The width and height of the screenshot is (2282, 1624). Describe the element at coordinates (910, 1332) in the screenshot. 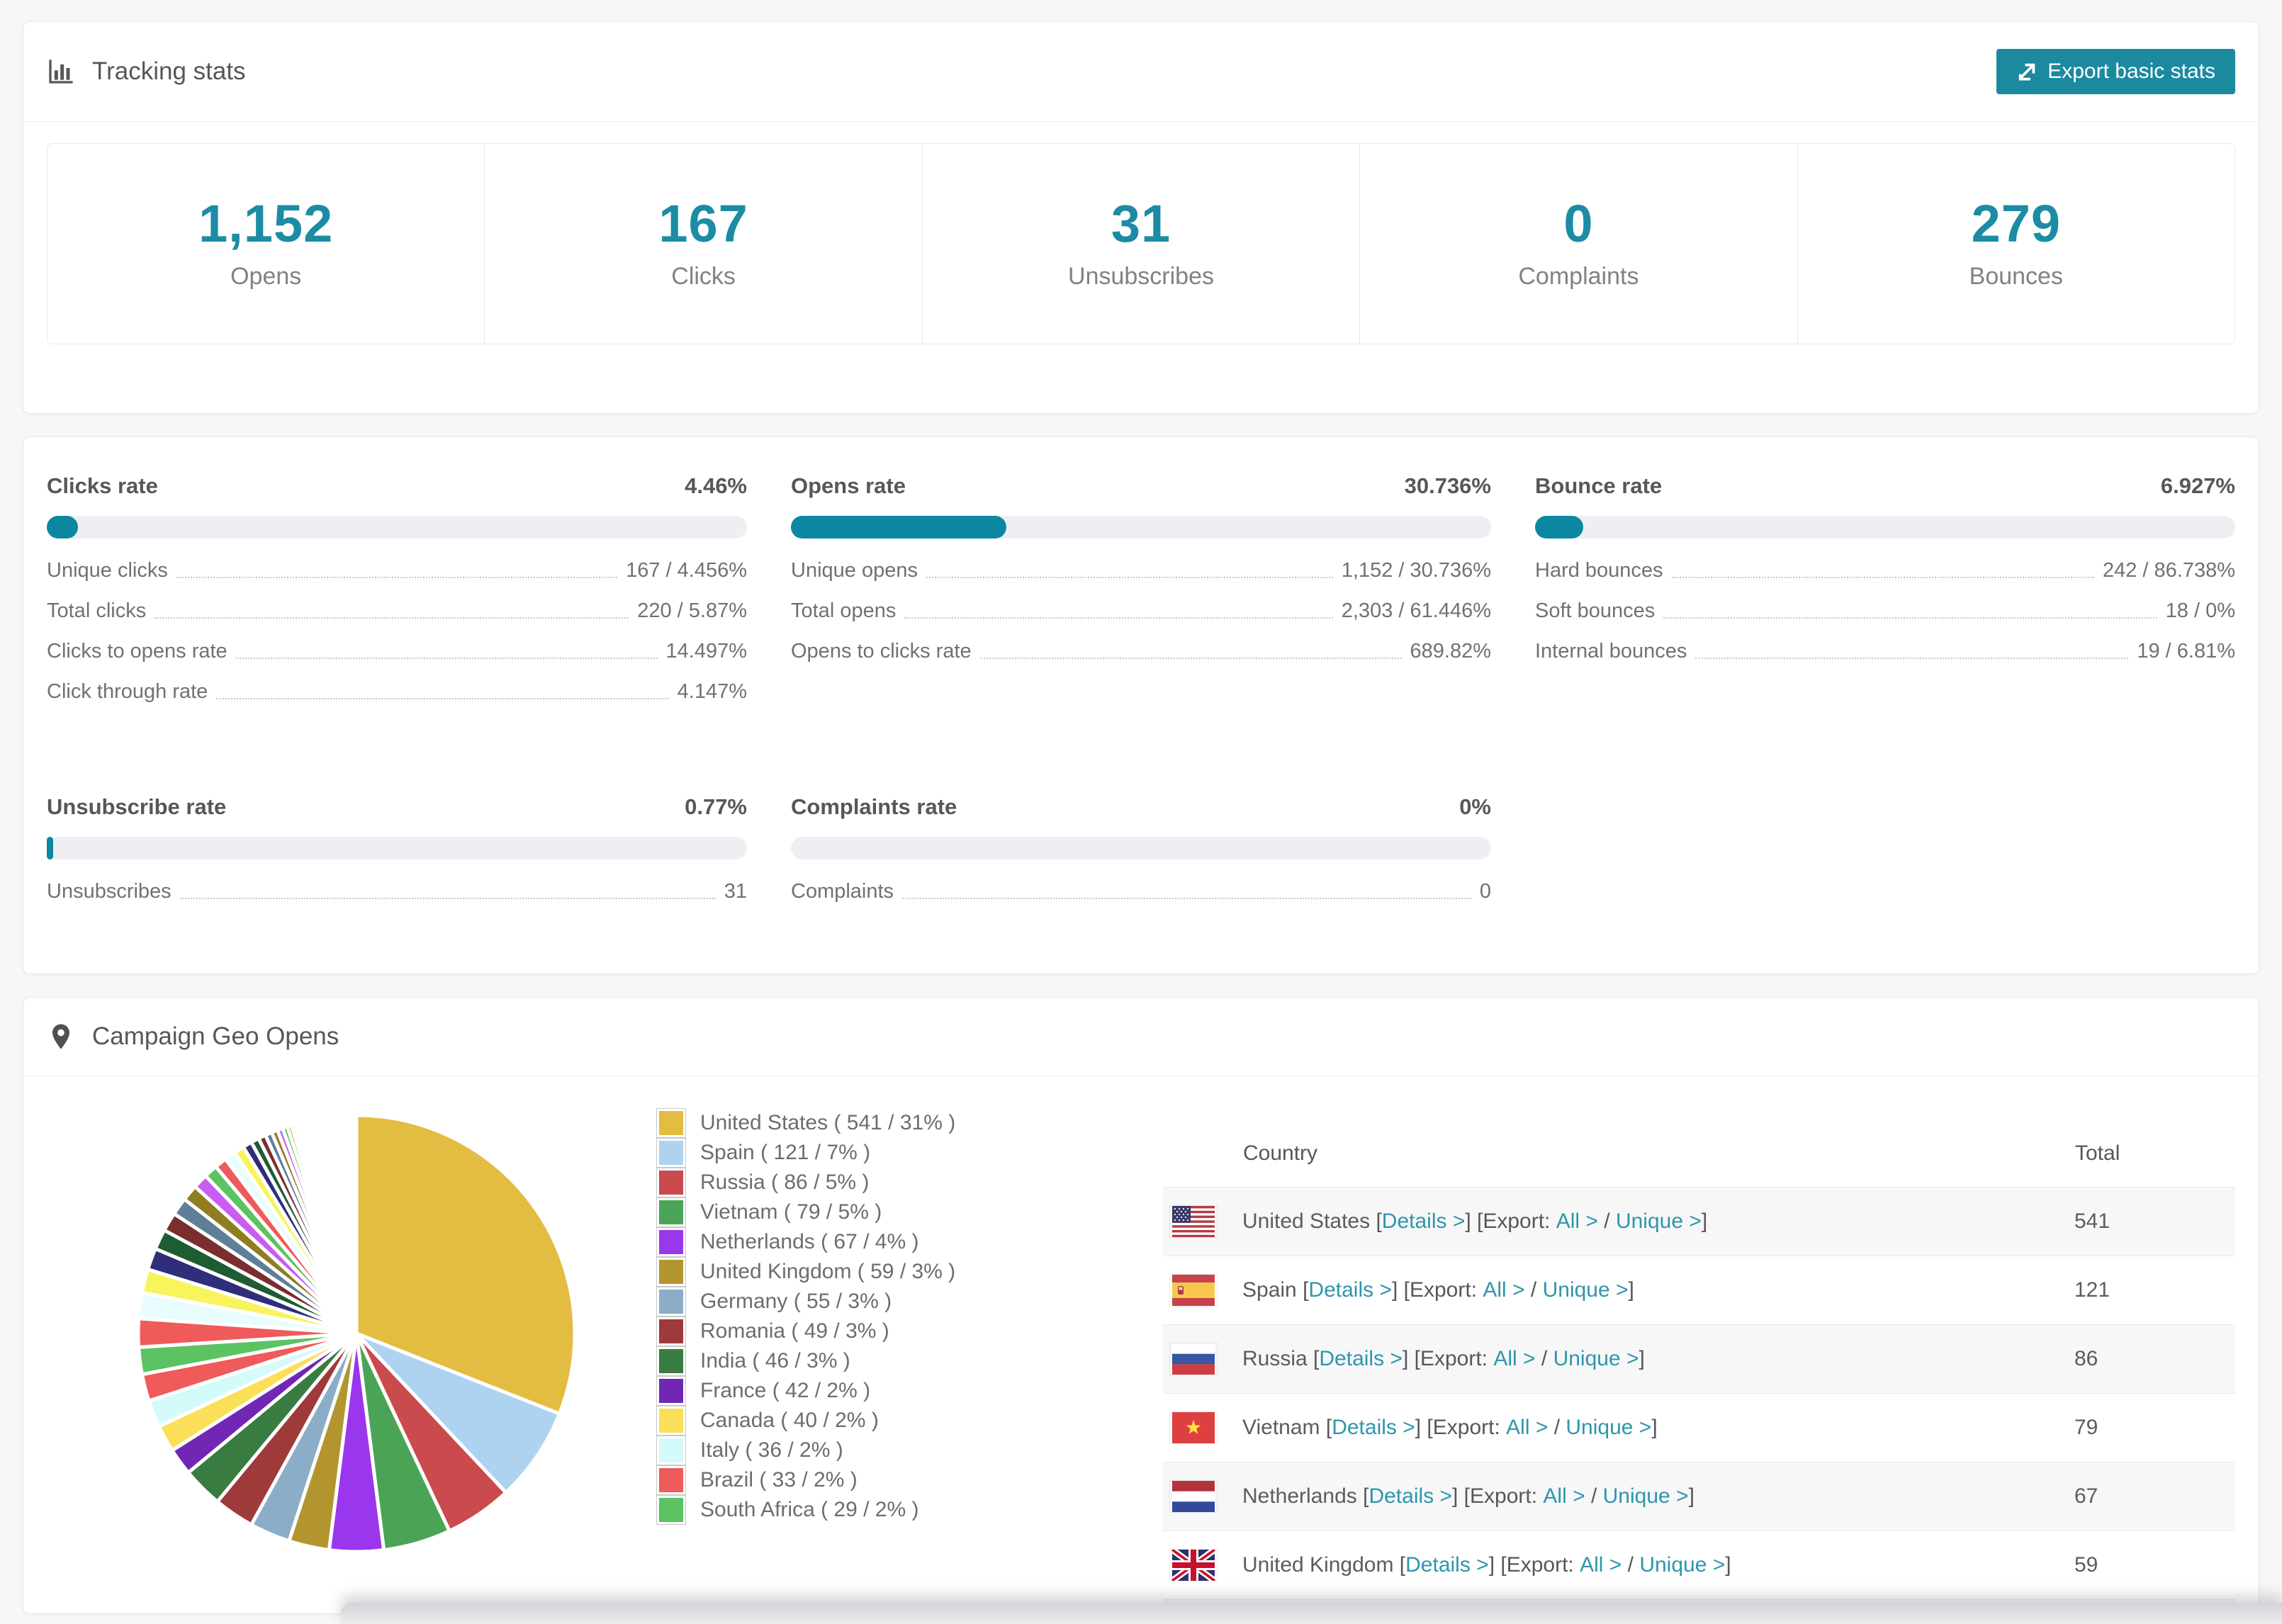

I see `legend-item-romania: Romania ( 49 / 3% )` at that location.